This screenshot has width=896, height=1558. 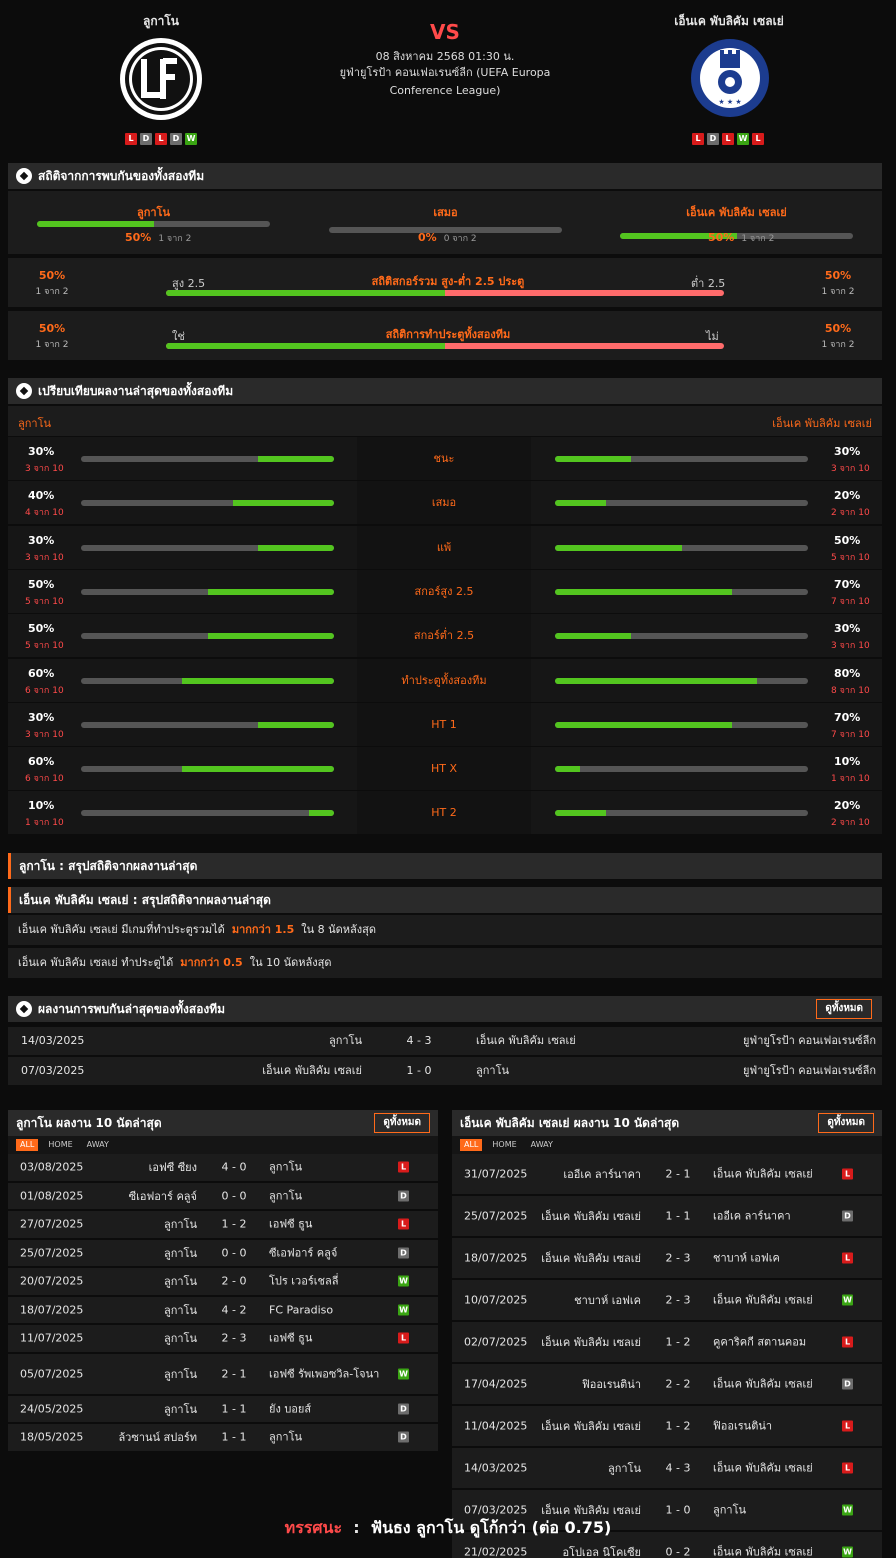 I want to click on home-pct: 60%, so click(x=41, y=762).